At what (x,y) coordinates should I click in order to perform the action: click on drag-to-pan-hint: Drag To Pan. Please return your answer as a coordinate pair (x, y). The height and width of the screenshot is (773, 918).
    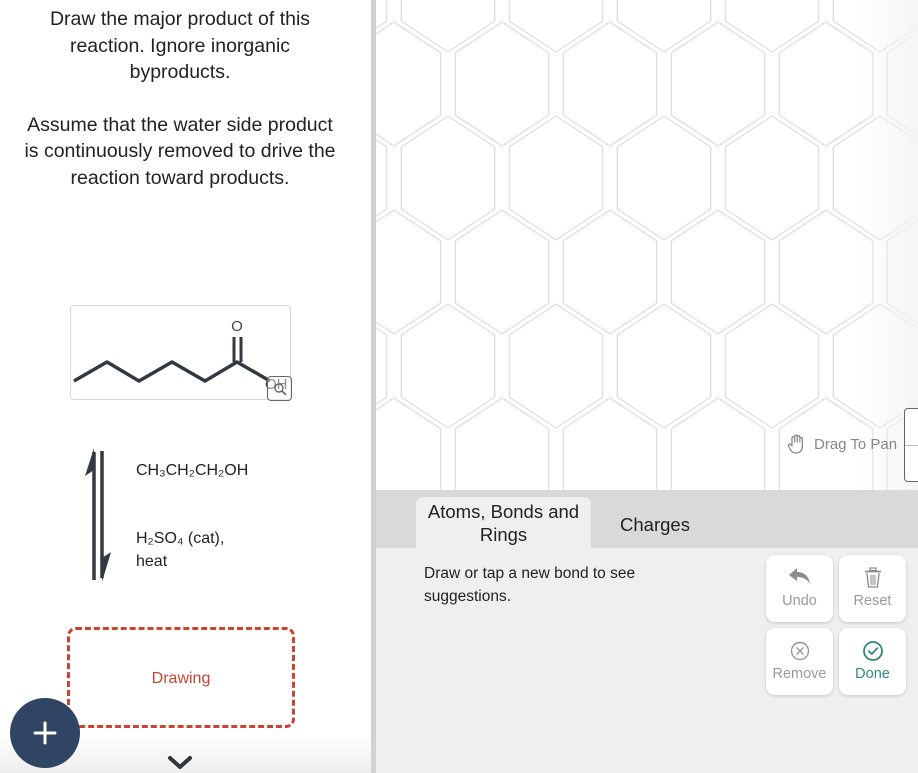
    Looking at the image, I should click on (841, 444).